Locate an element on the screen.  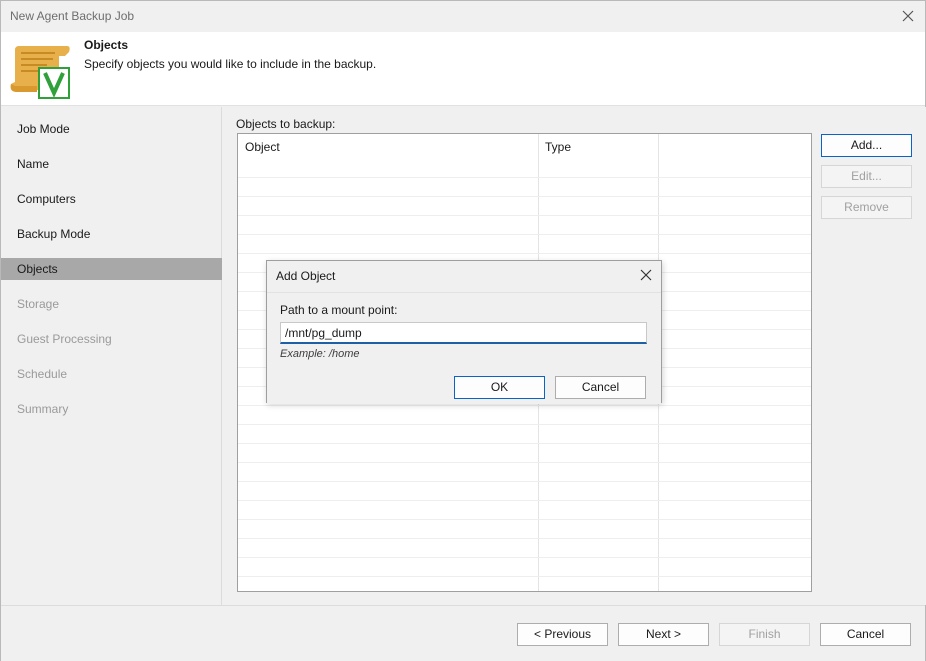
dialog-title: Add Object is located at coordinates (306, 276).